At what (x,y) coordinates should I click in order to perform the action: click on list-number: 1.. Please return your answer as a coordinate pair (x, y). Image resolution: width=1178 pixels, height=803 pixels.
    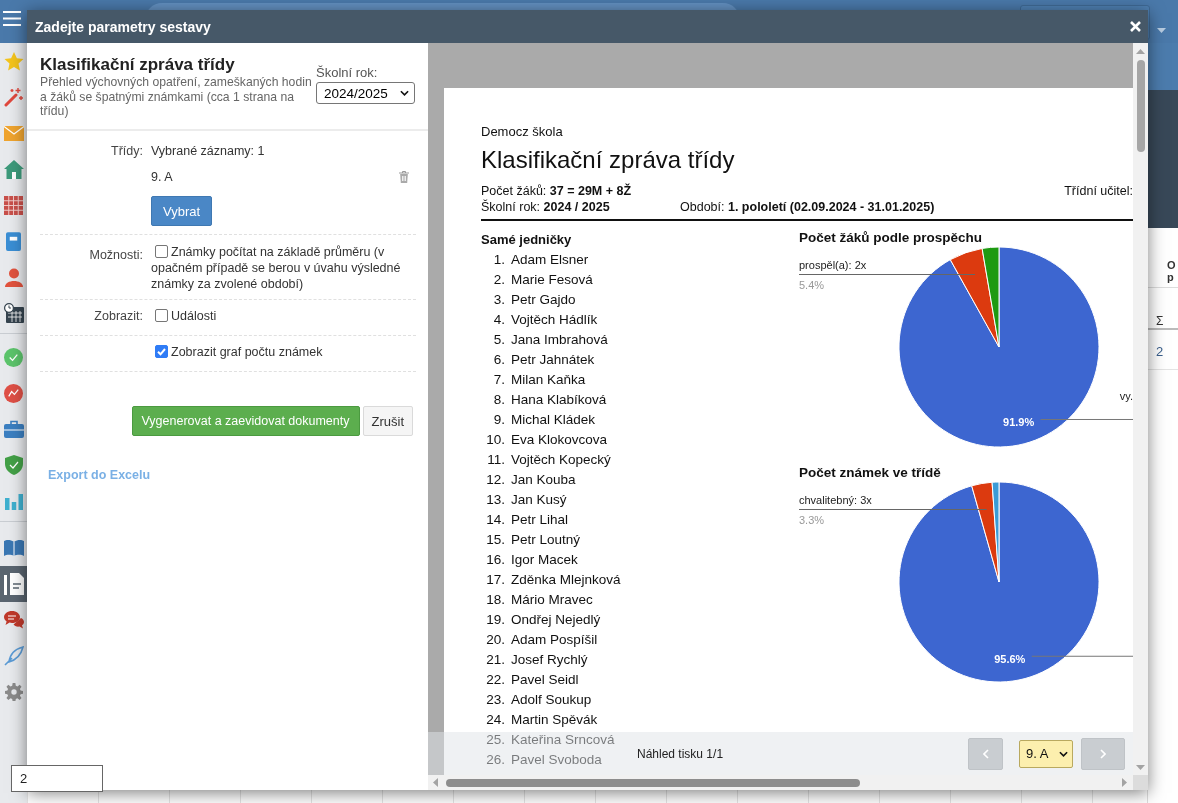
    Looking at the image, I should click on (498, 260).